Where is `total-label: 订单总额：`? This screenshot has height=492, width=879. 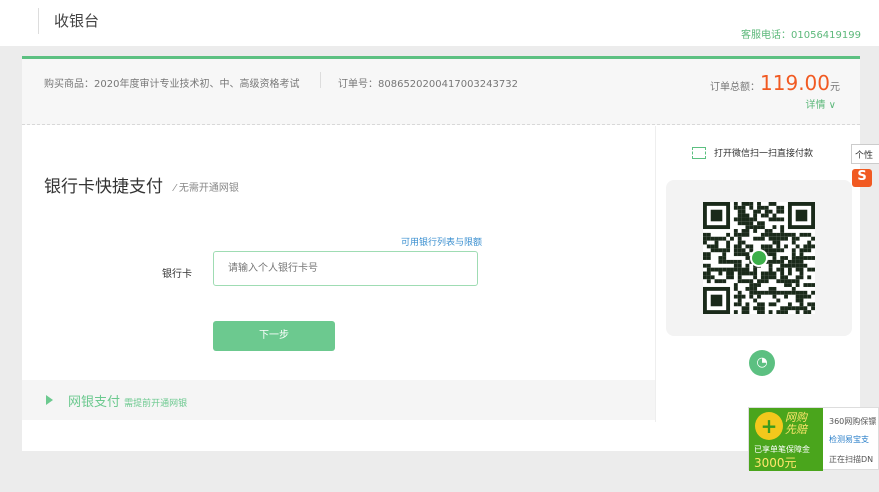 total-label: 订单总额： is located at coordinates (735, 87).